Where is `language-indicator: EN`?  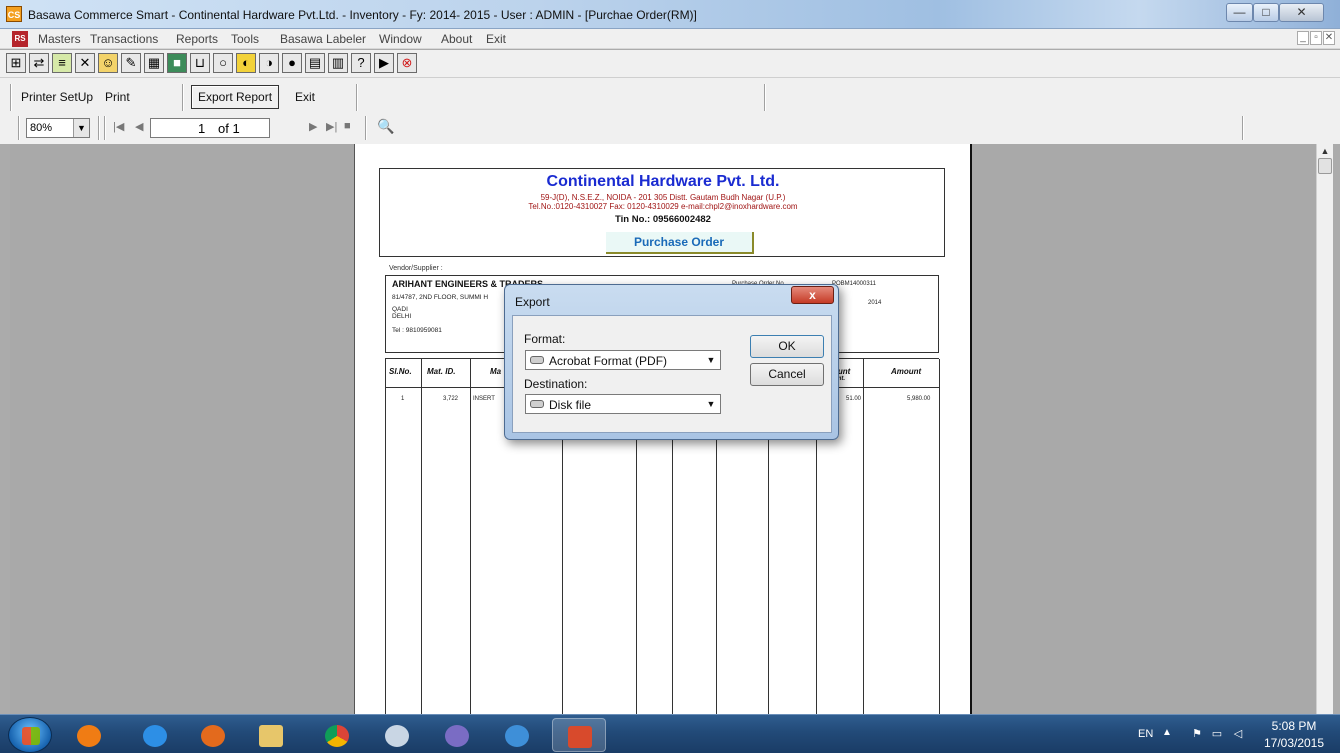 language-indicator: EN is located at coordinates (1145, 734).